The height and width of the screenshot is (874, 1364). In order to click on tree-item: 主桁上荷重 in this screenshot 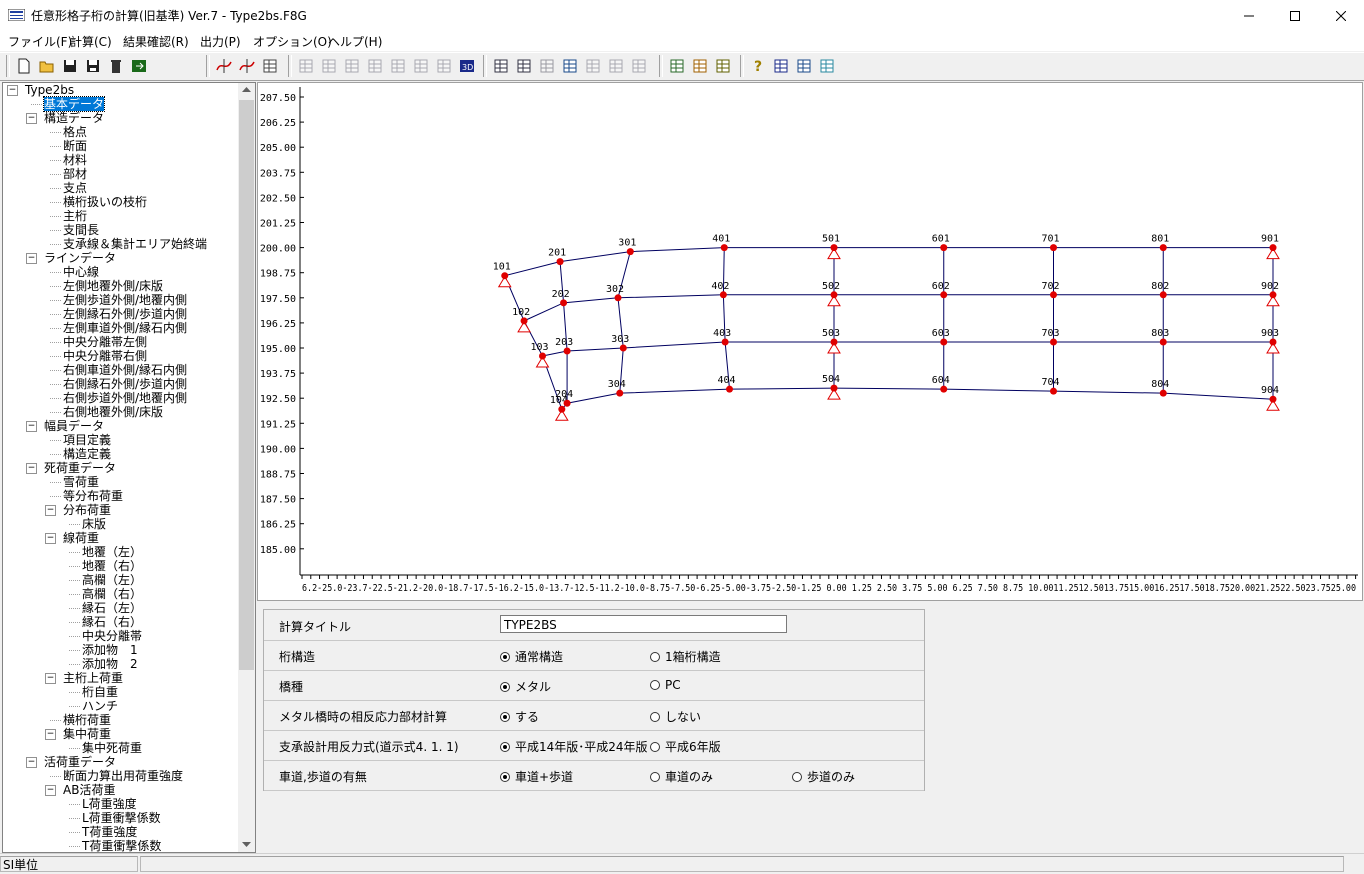, I will do `click(93, 678)`.